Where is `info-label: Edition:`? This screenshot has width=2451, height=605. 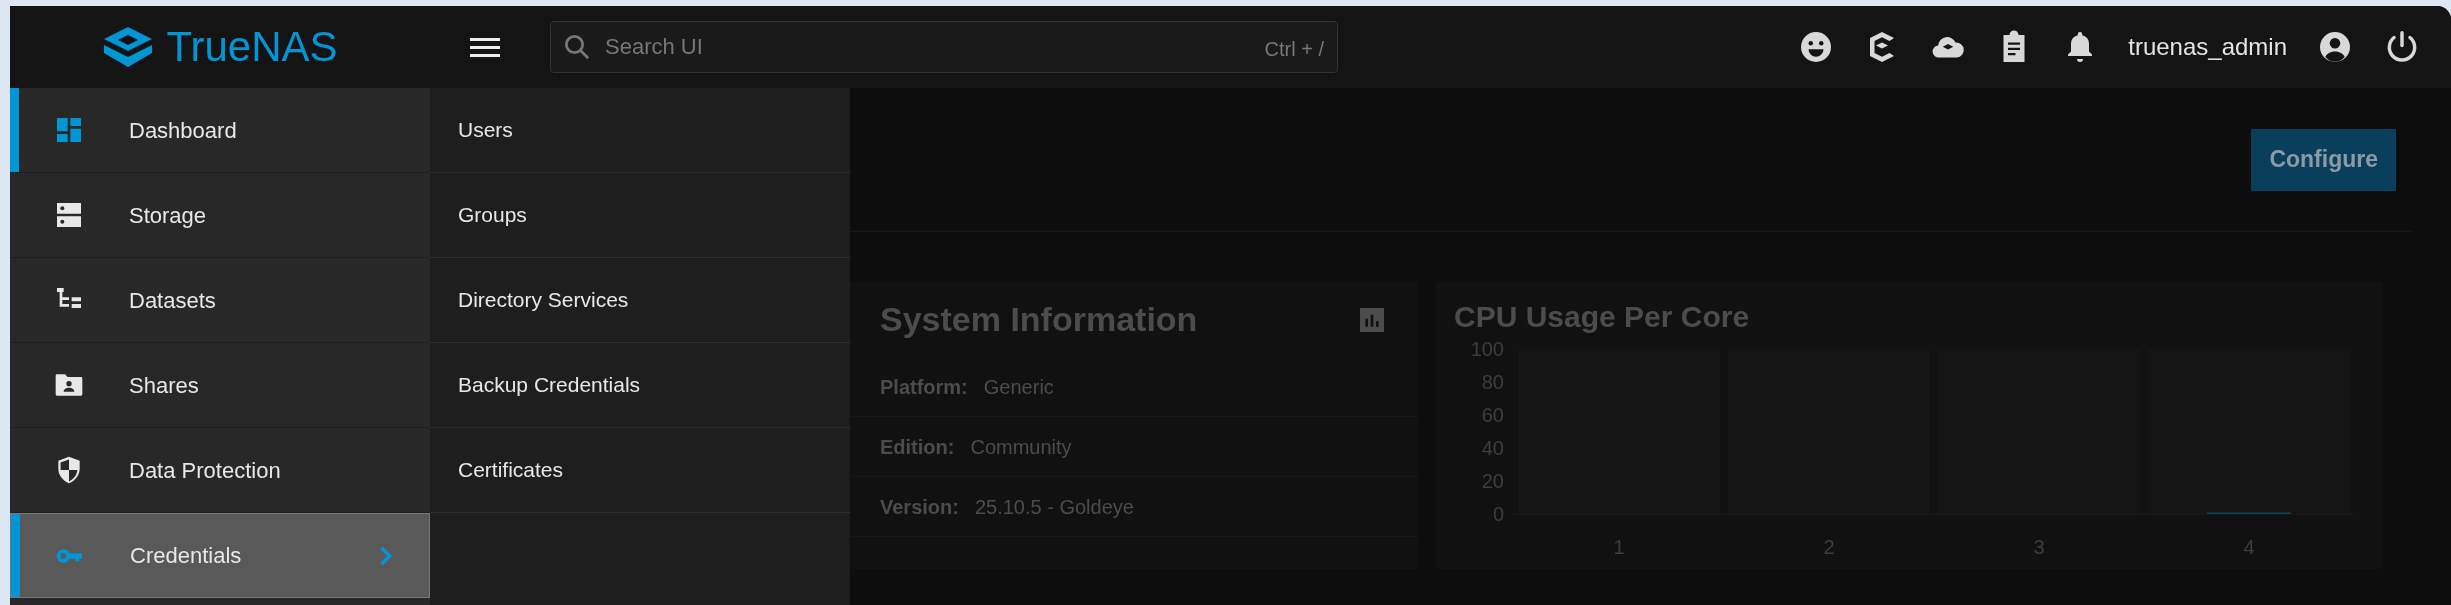
info-label: Edition: is located at coordinates (917, 447).